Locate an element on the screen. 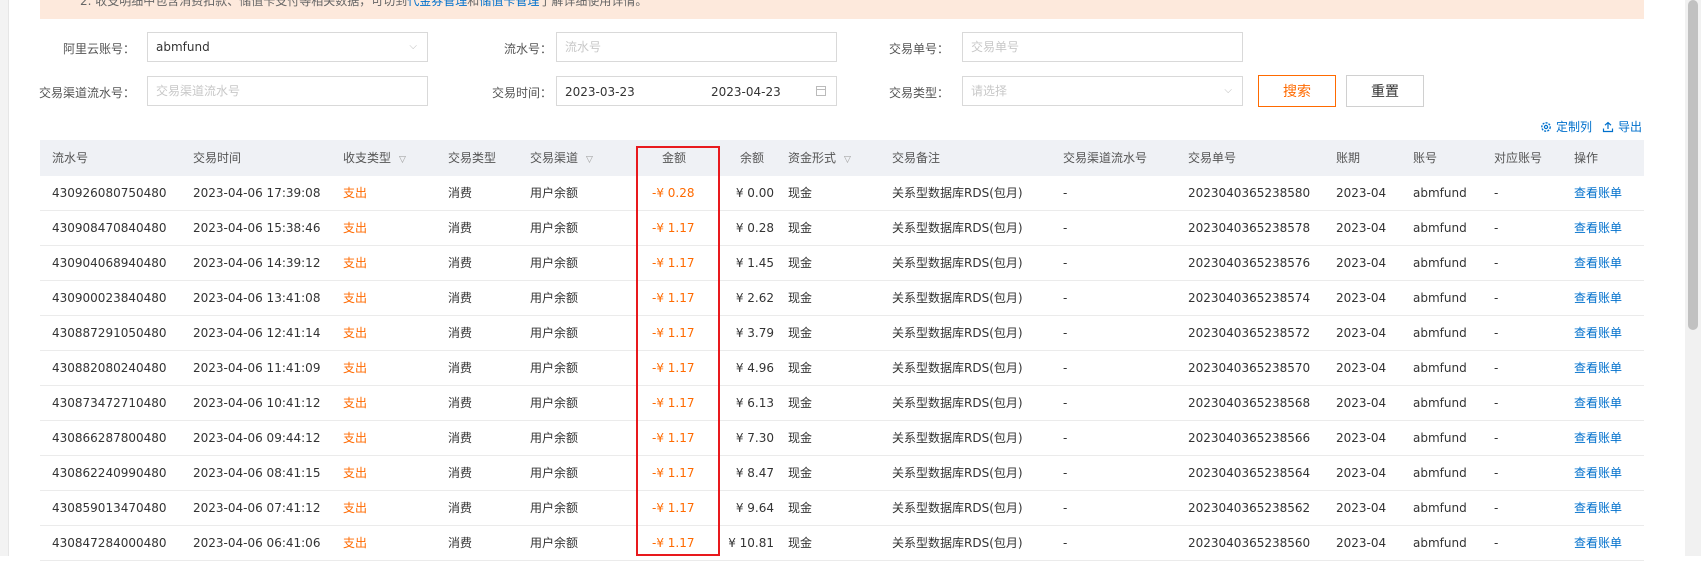  trade-type-select: ⌵ is located at coordinates (1102, 91).